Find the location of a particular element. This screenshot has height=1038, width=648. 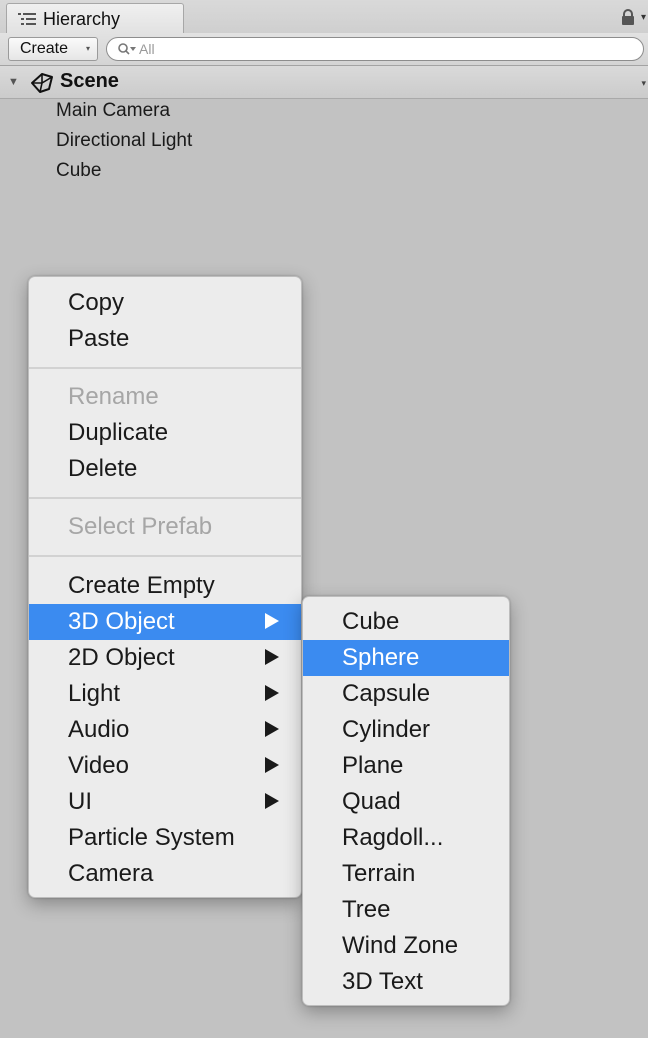

chevron-down-icon: ▾ is located at coordinates (87, 48).